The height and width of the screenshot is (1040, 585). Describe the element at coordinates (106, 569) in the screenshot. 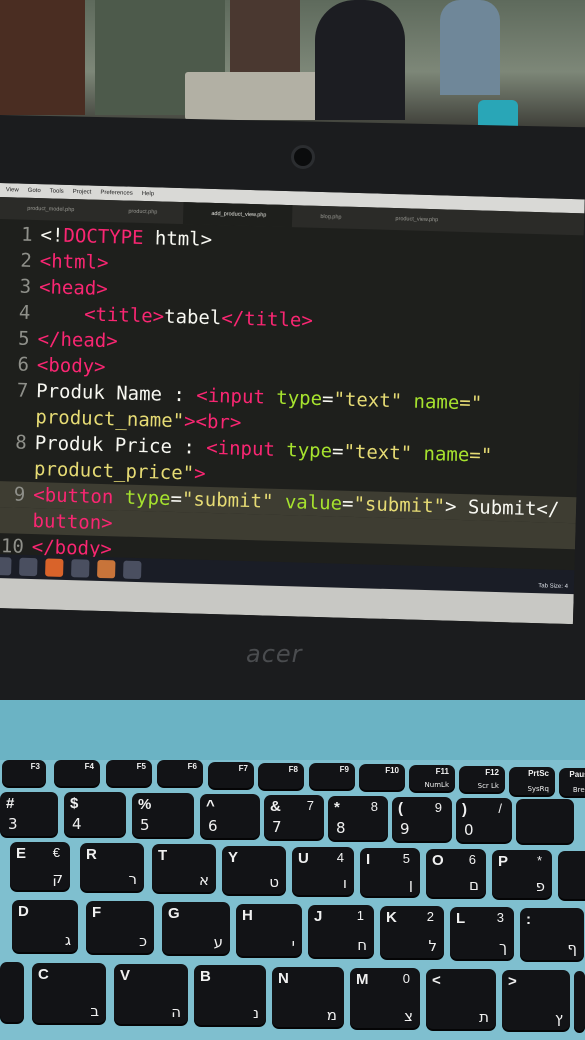

I see `app-icon` at that location.